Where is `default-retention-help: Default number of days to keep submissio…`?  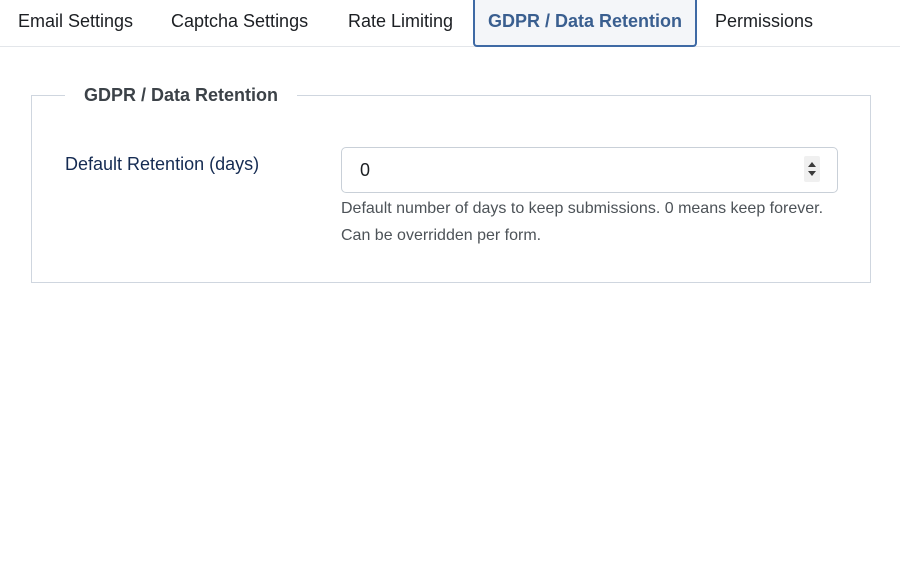
default-retention-help: Default number of days to keep submissio… is located at coordinates (601, 222).